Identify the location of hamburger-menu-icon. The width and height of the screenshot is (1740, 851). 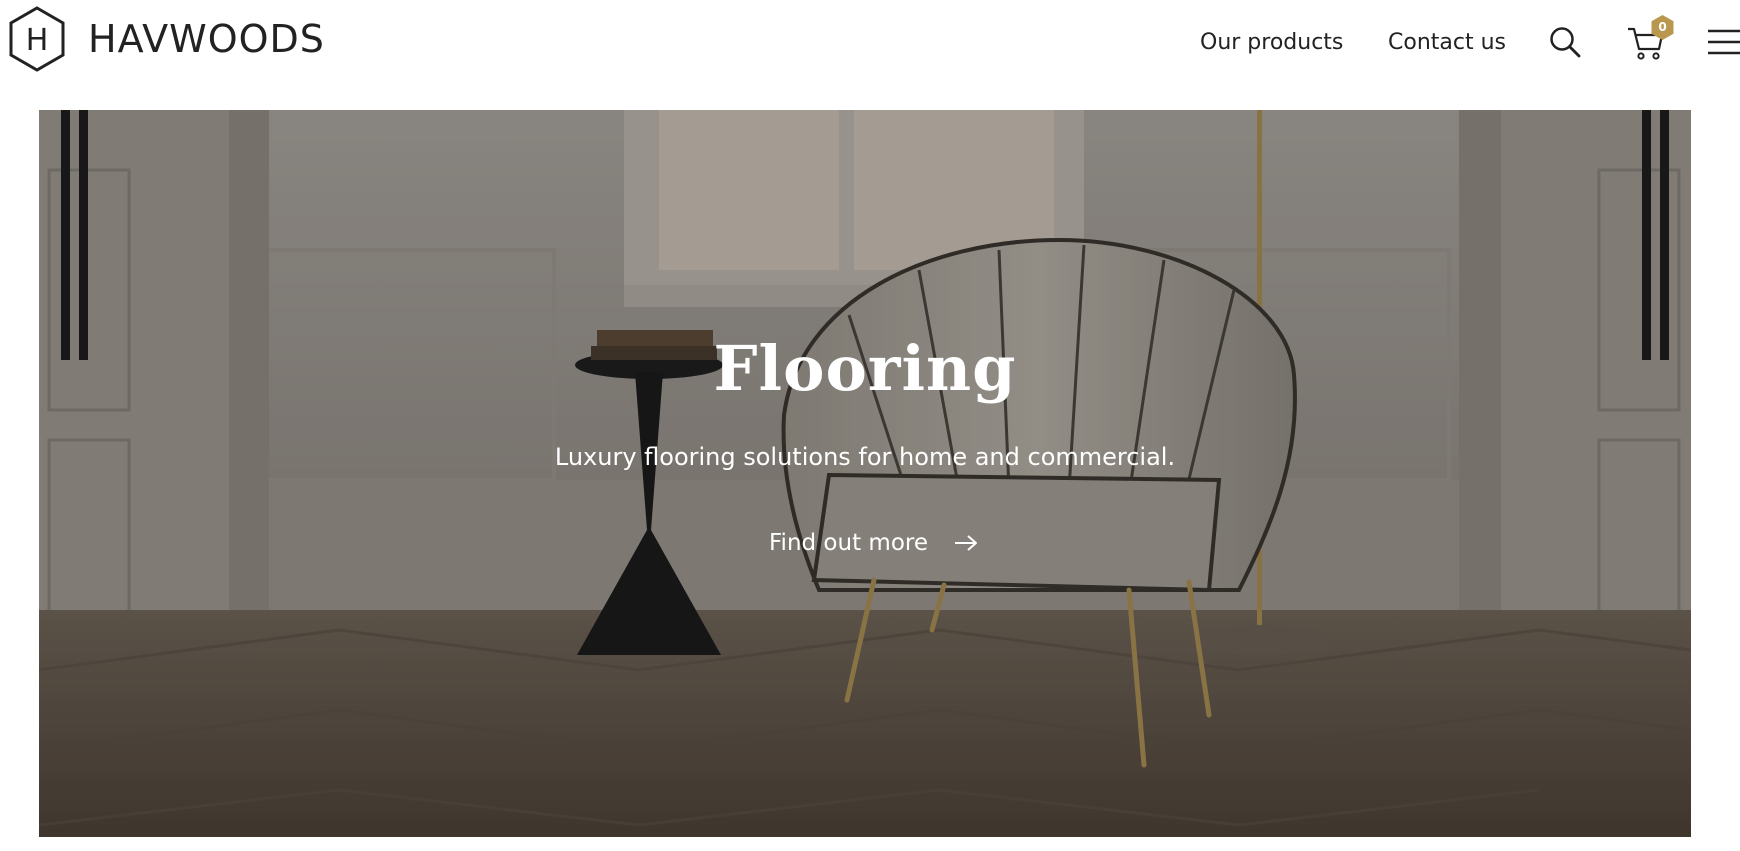
(1724, 42).